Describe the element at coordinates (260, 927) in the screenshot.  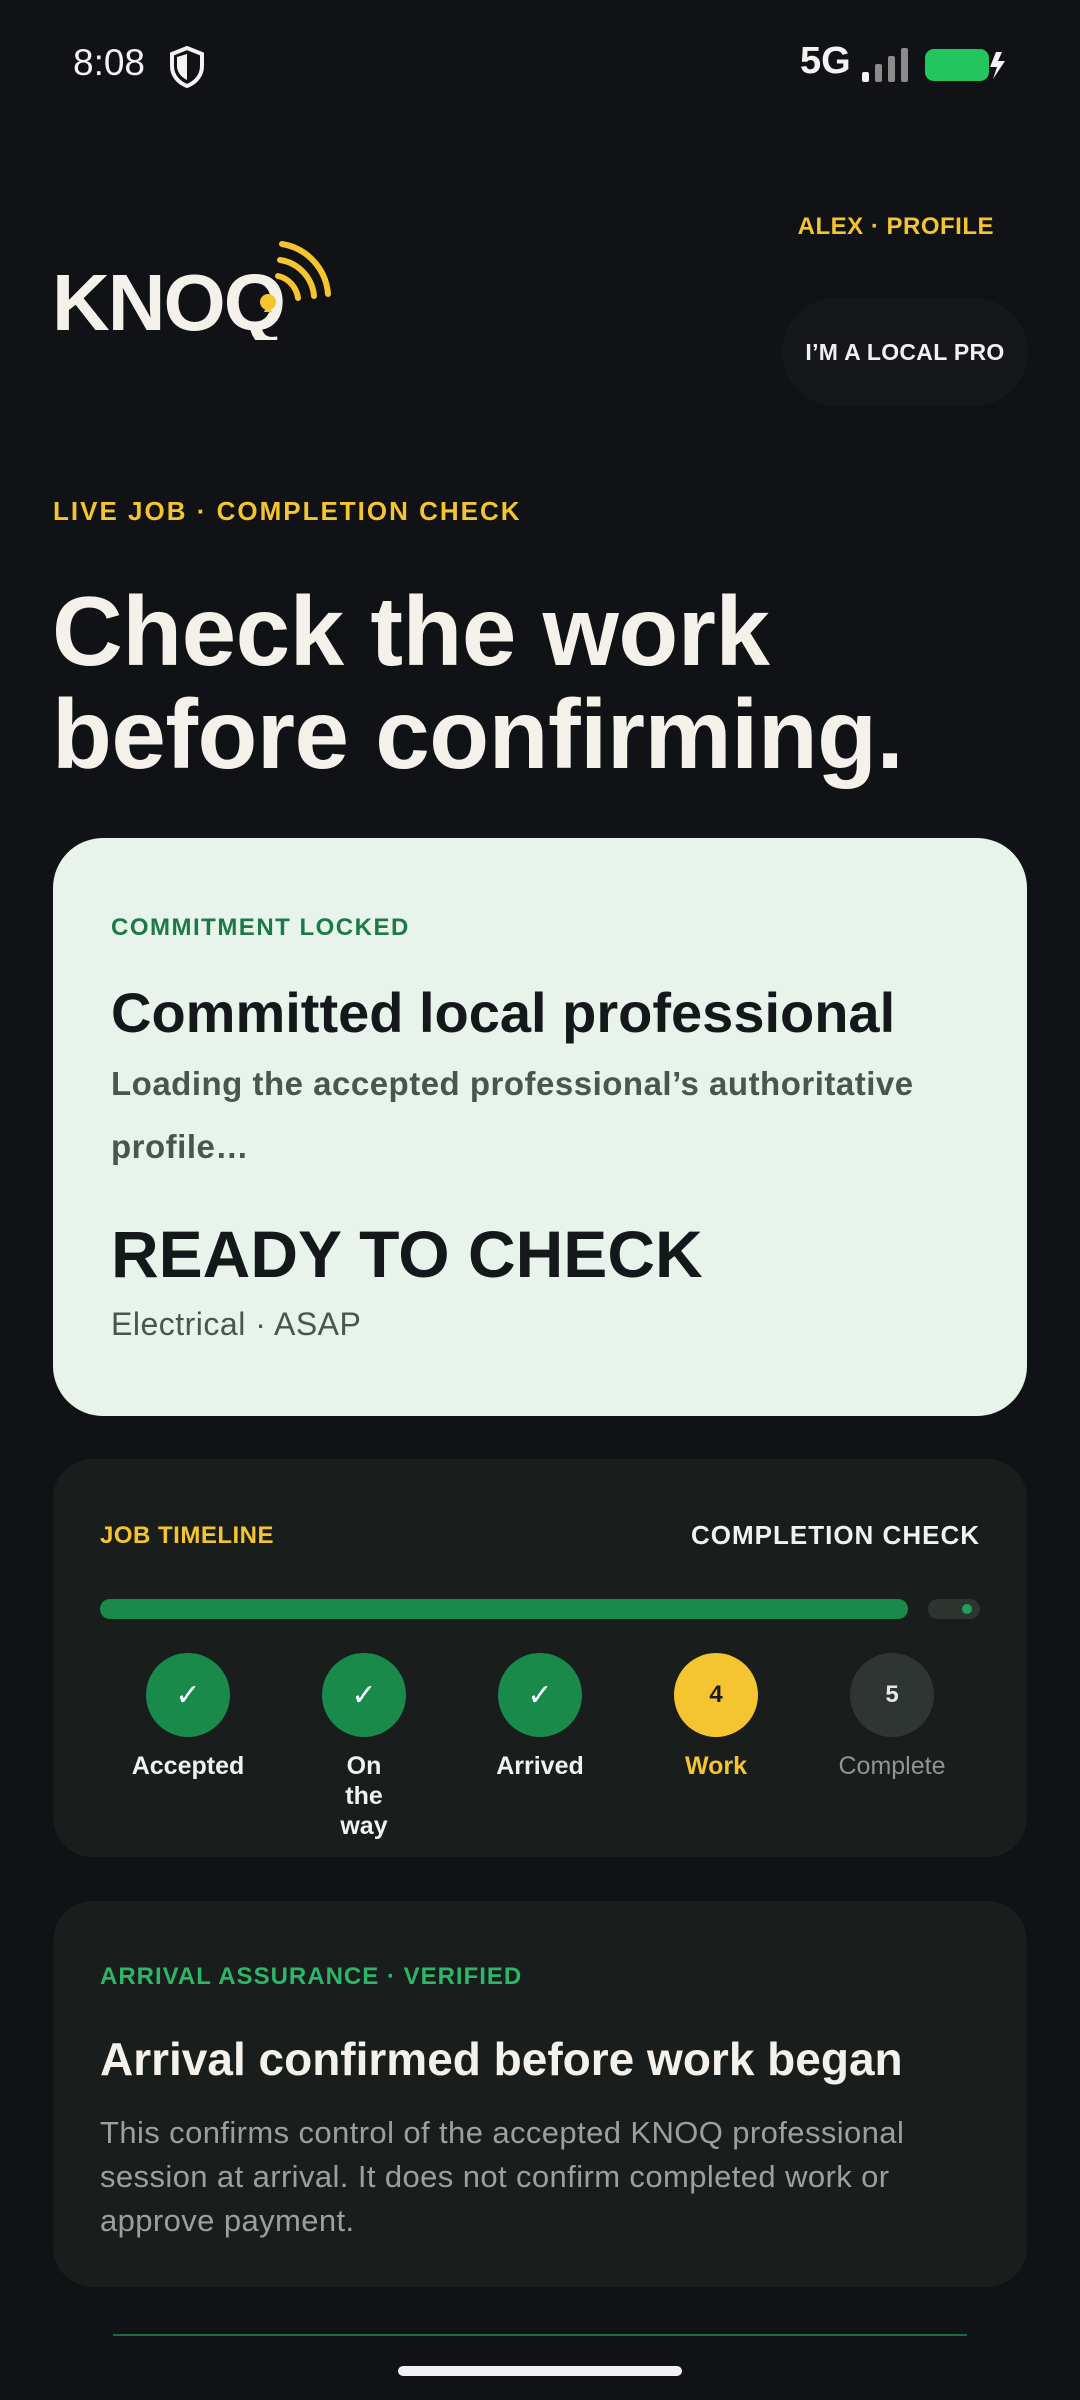
I see `commitment-eyebrow: COMMITMENT LOCKED` at that location.